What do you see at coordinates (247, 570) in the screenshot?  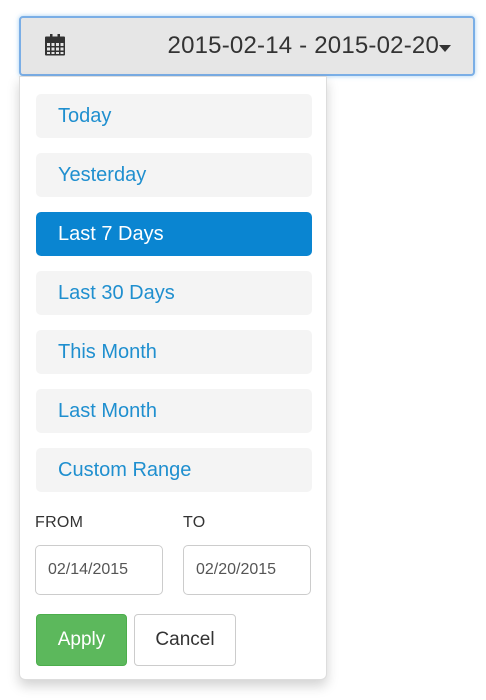 I see `to-date-input` at bounding box center [247, 570].